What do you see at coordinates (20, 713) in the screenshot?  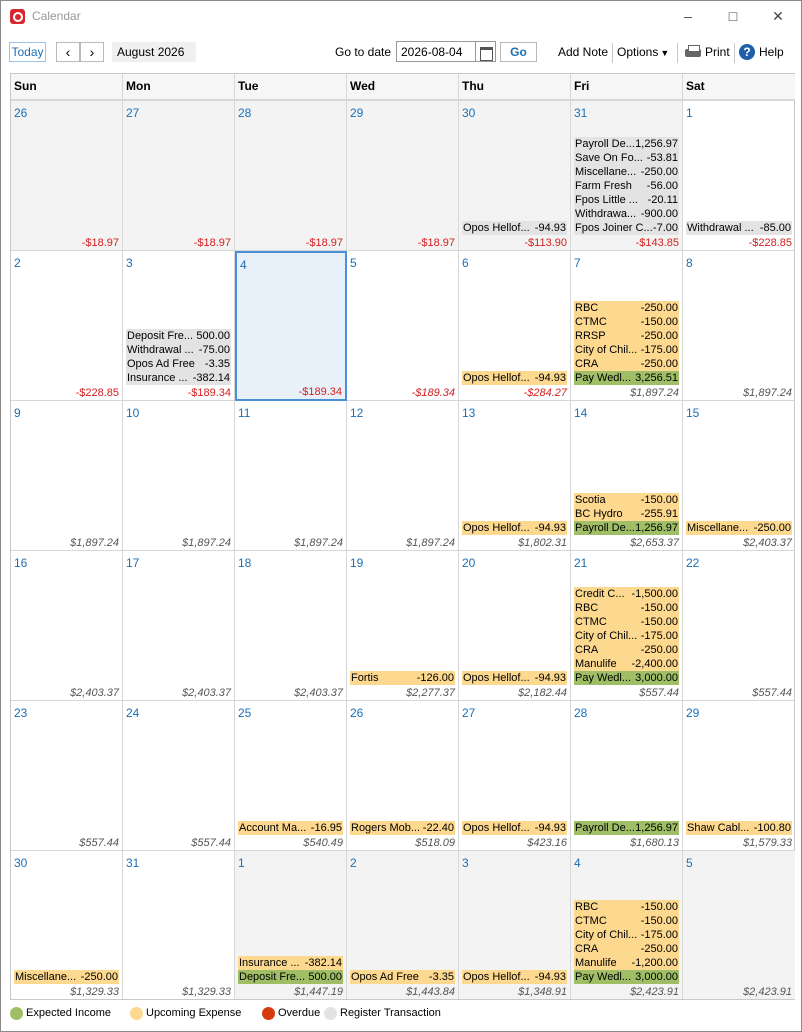 I see `day-number: 23` at bounding box center [20, 713].